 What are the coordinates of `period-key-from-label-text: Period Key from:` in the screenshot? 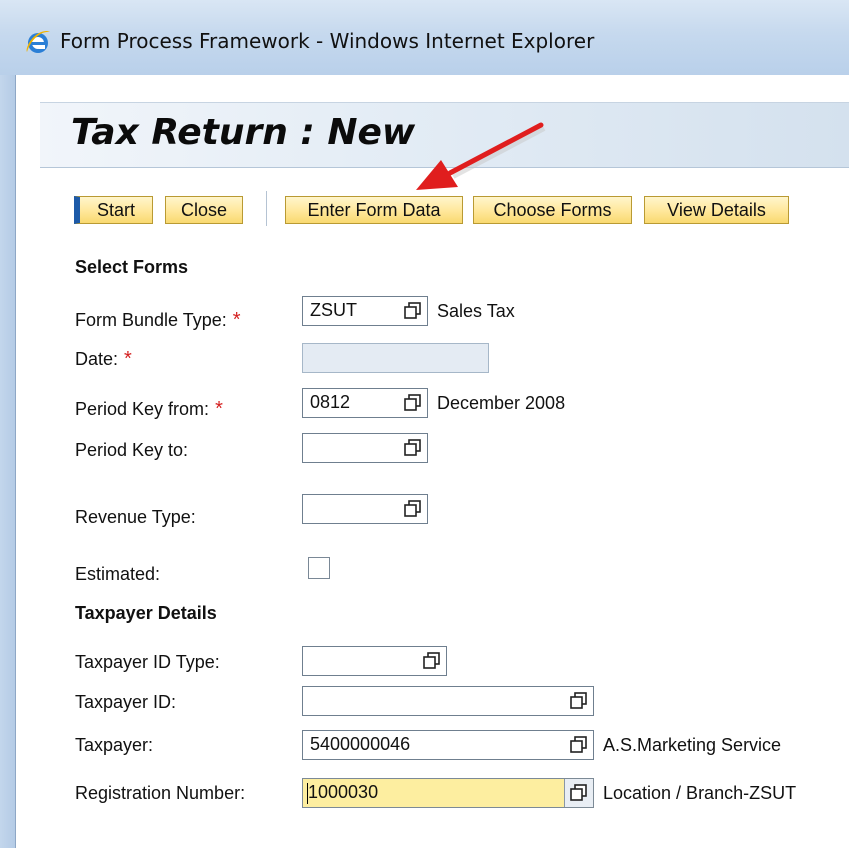 It's located at (142, 409).